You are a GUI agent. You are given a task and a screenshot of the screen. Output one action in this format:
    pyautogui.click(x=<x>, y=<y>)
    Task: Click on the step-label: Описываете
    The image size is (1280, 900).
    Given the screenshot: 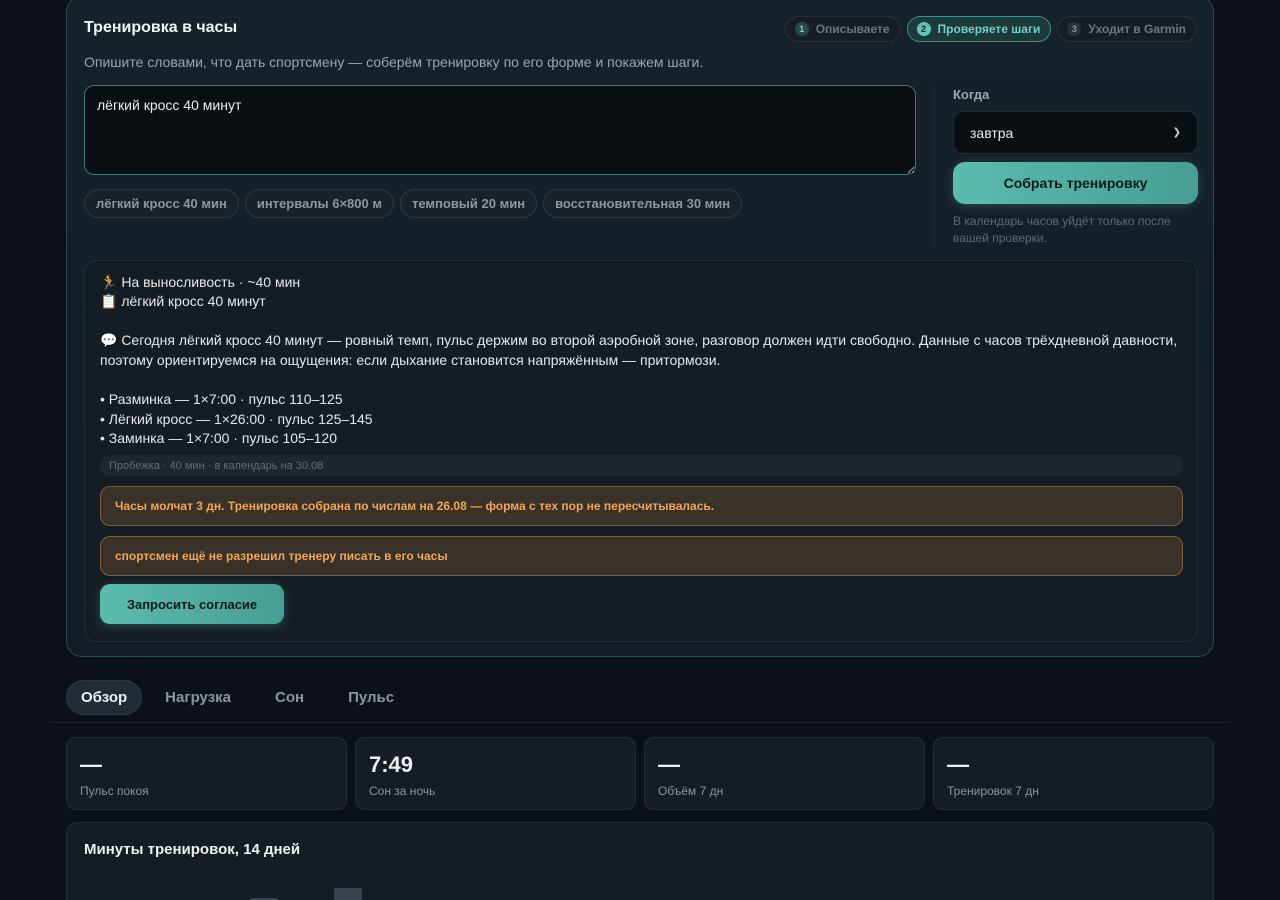 What is the action you would take?
    pyautogui.click(x=852, y=29)
    